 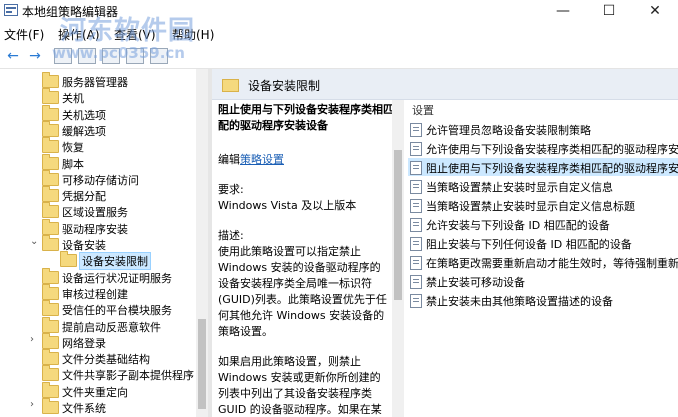 What do you see at coordinates (87, 56) in the screenshot?
I see `properties-icon` at bounding box center [87, 56].